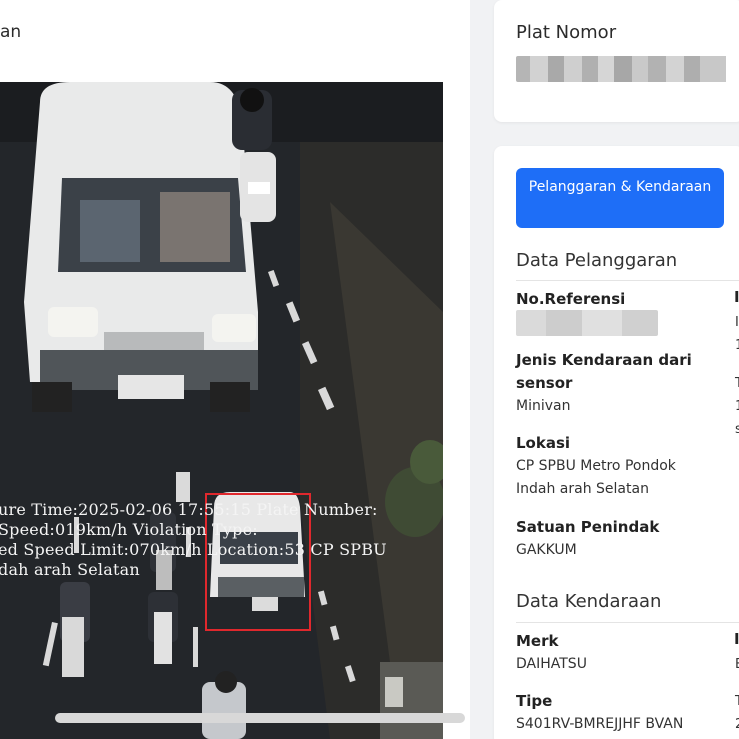 This screenshot has height=739, width=739. Describe the element at coordinates (587, 323) in the screenshot. I see `reference-value-redacted` at that location.